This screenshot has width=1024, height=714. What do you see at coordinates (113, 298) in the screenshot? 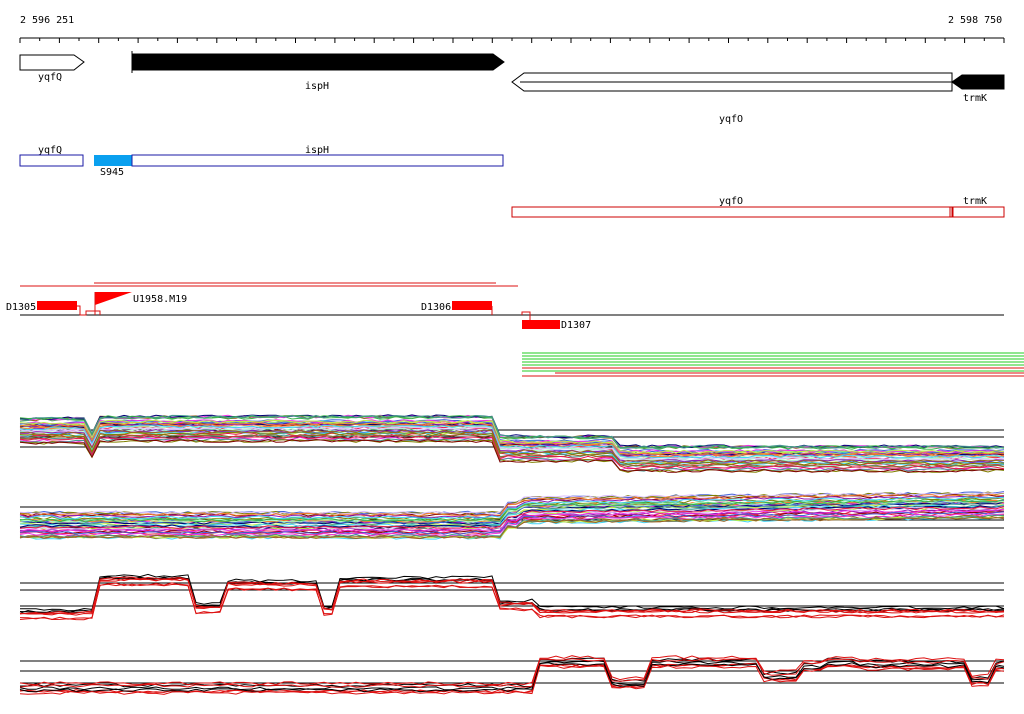
I see `probe-flag-U1958` at bounding box center [113, 298].